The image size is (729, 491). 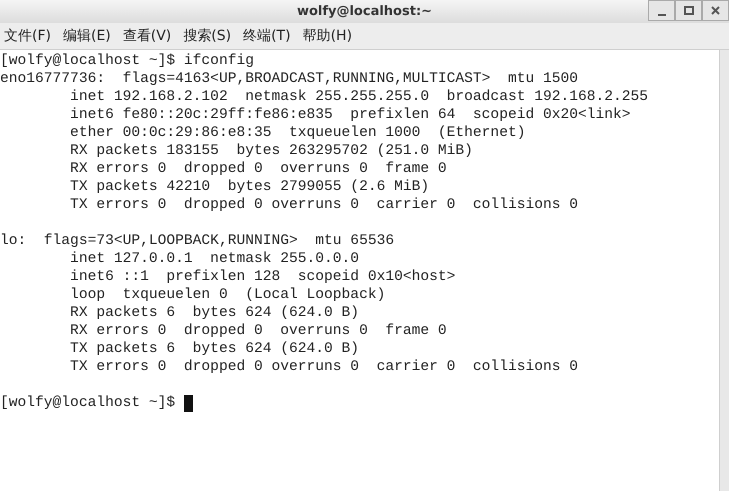 I want to click on terminal-line: loop txqueuelen 0 (Local Loopback), so click(x=227, y=295).